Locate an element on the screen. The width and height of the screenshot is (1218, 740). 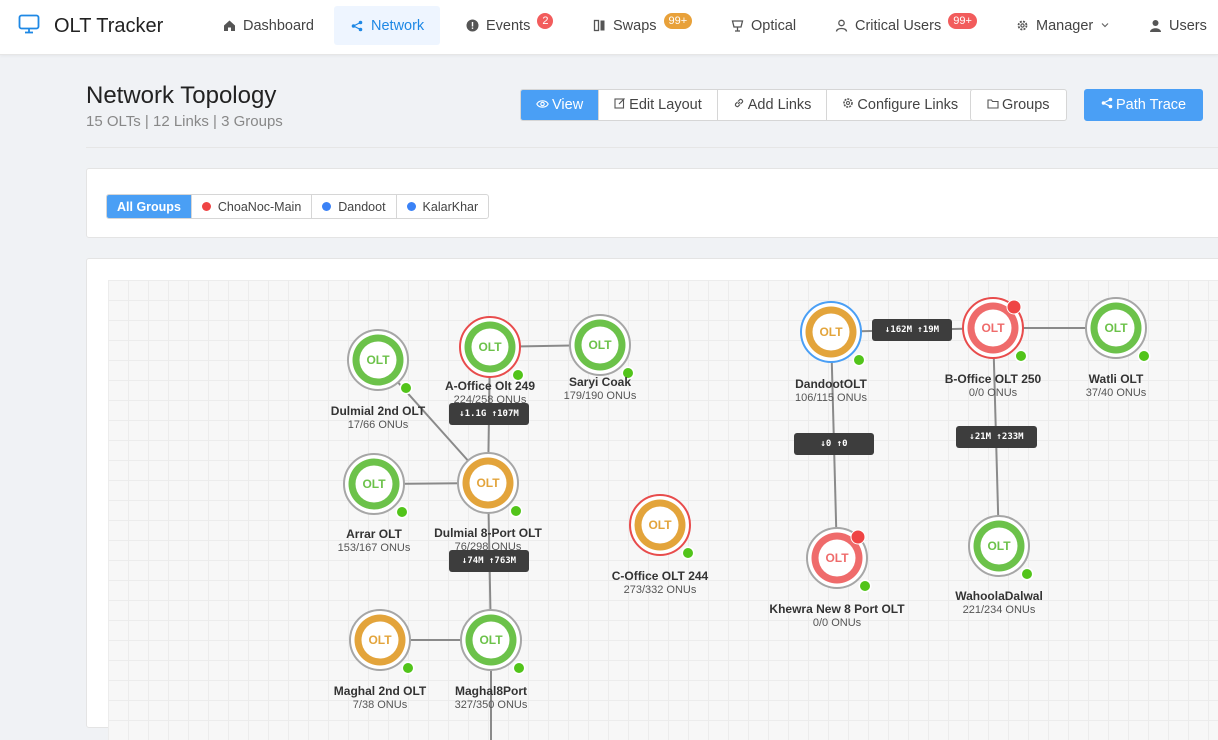
nav-users: Users is located at coordinates (1177, 25).